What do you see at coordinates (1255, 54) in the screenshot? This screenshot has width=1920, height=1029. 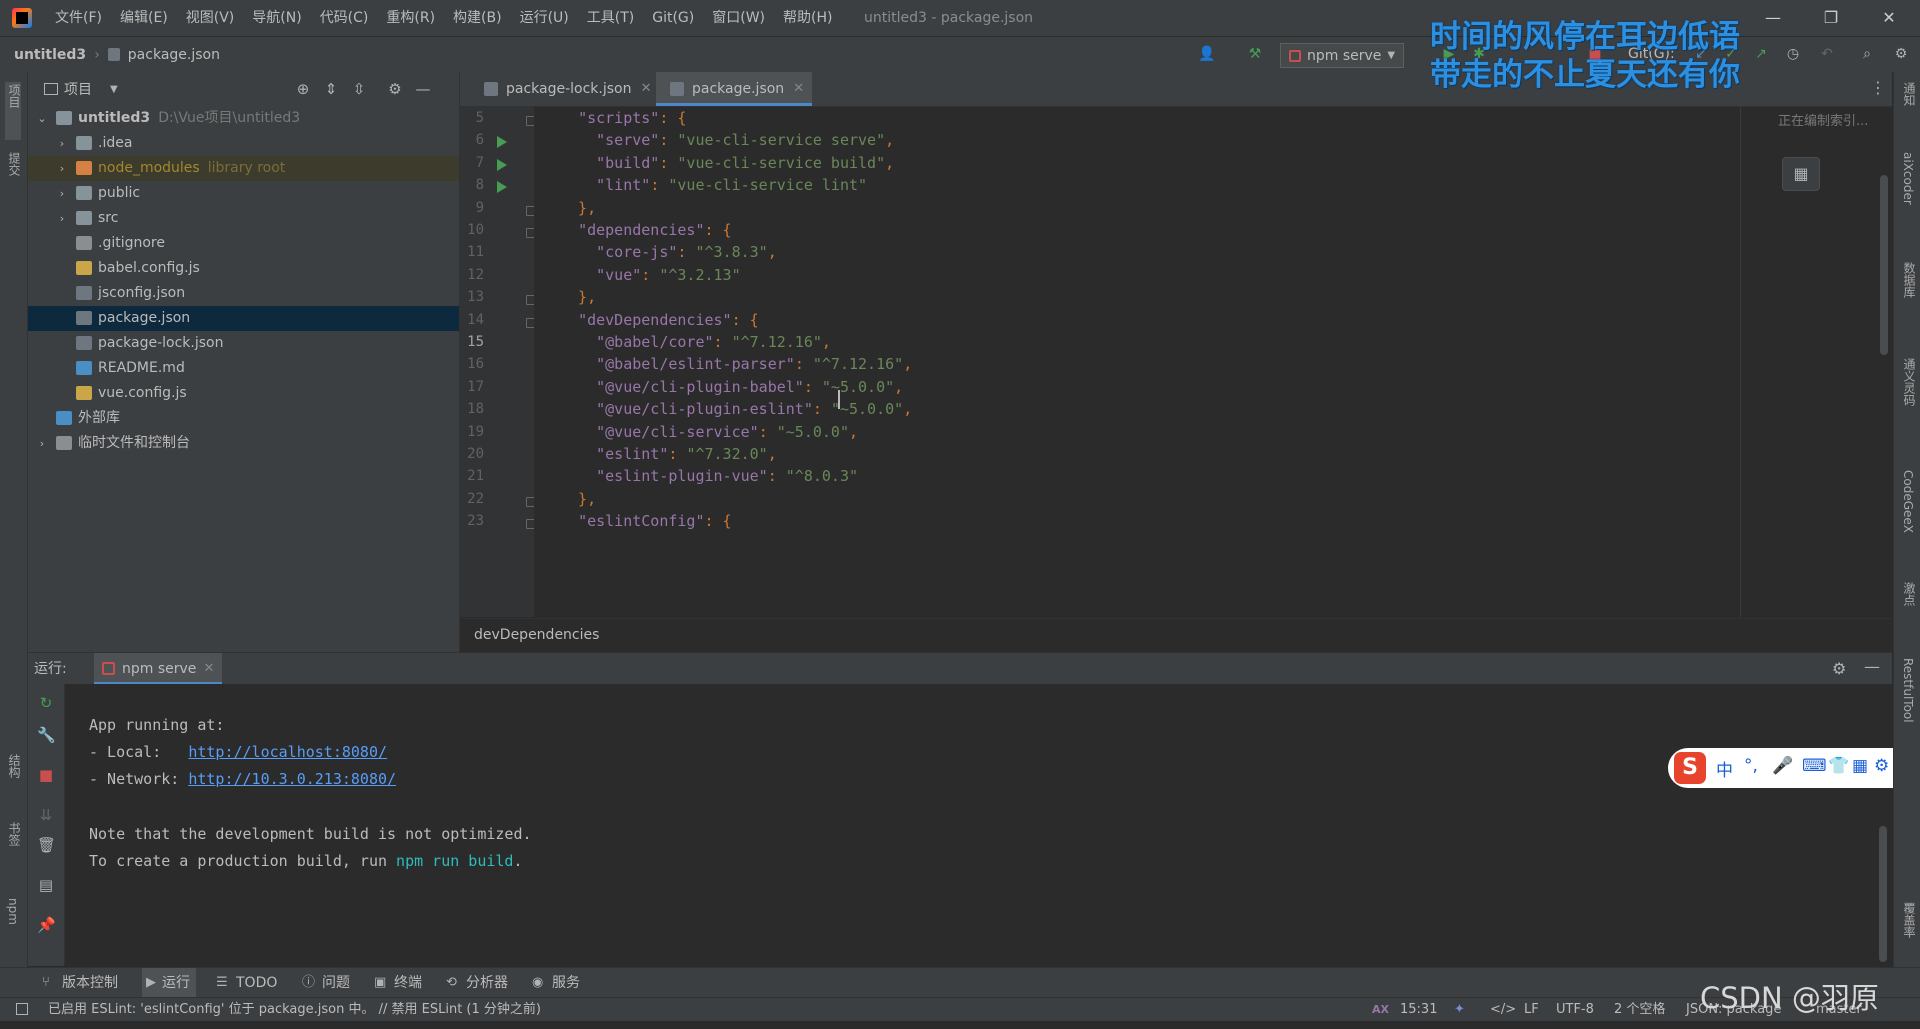 I see `build-hammer-icon: ⚒` at bounding box center [1255, 54].